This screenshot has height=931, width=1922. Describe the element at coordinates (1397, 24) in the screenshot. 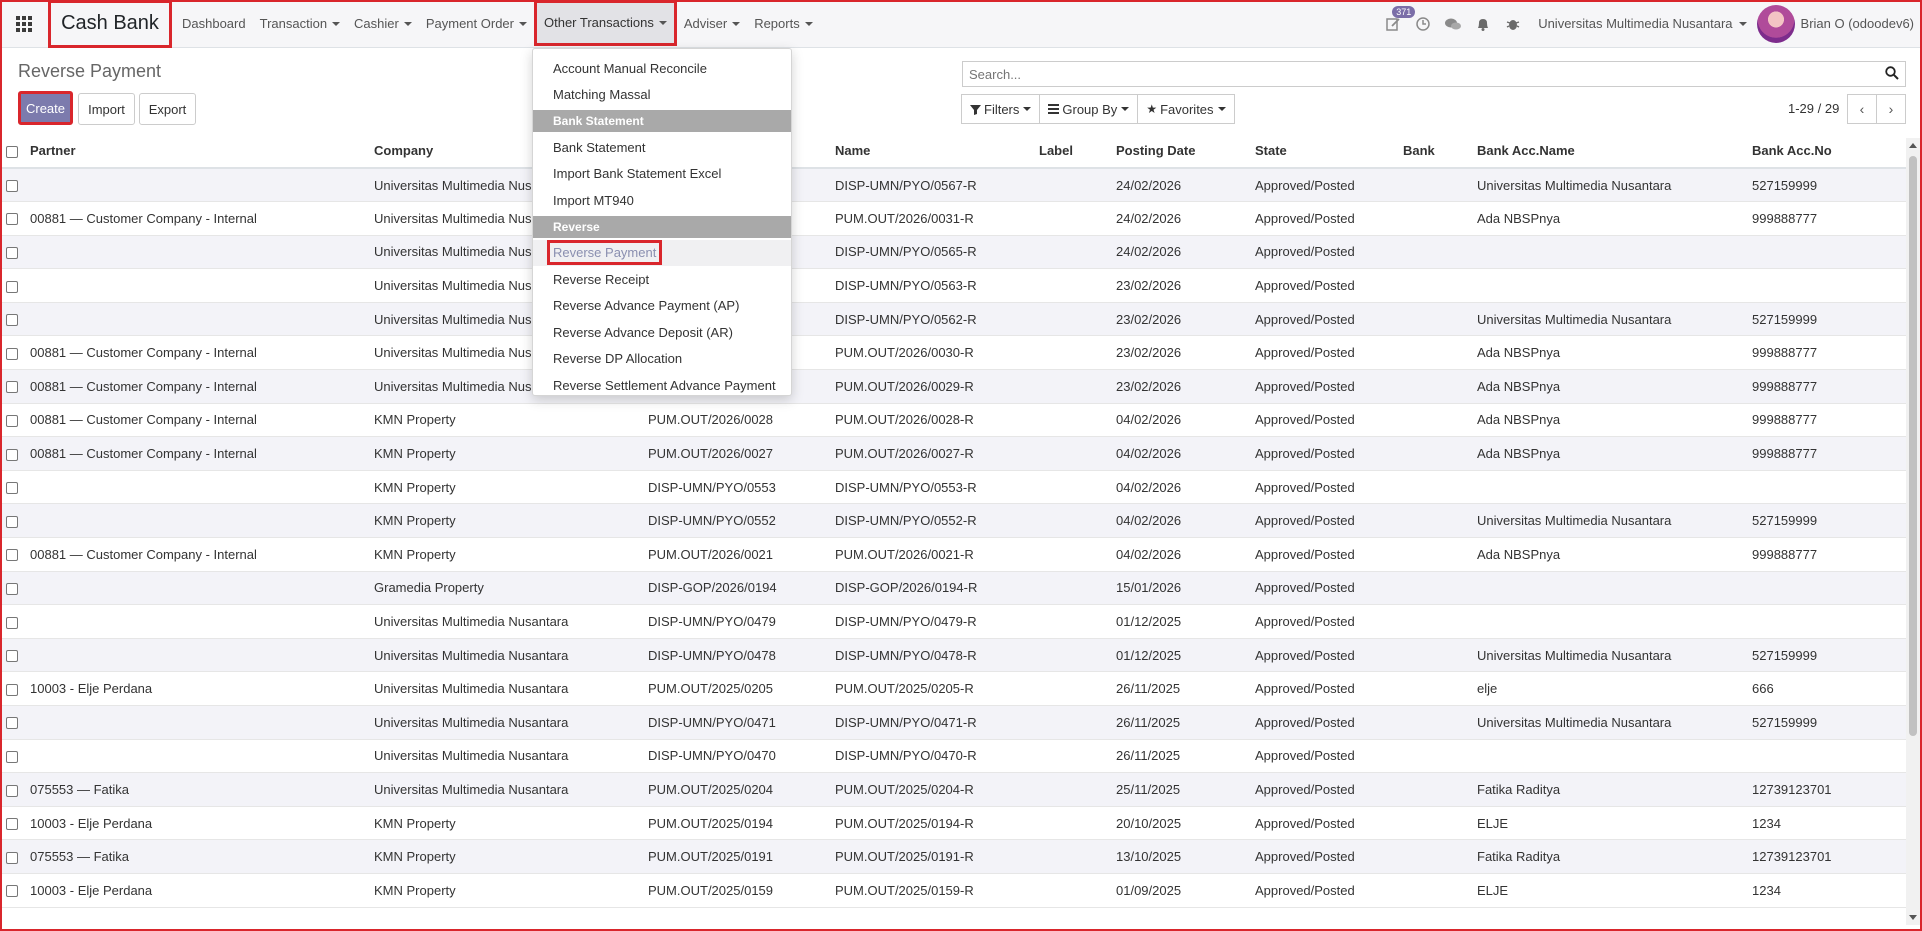

I see `activity-edit-icon: 371` at that location.